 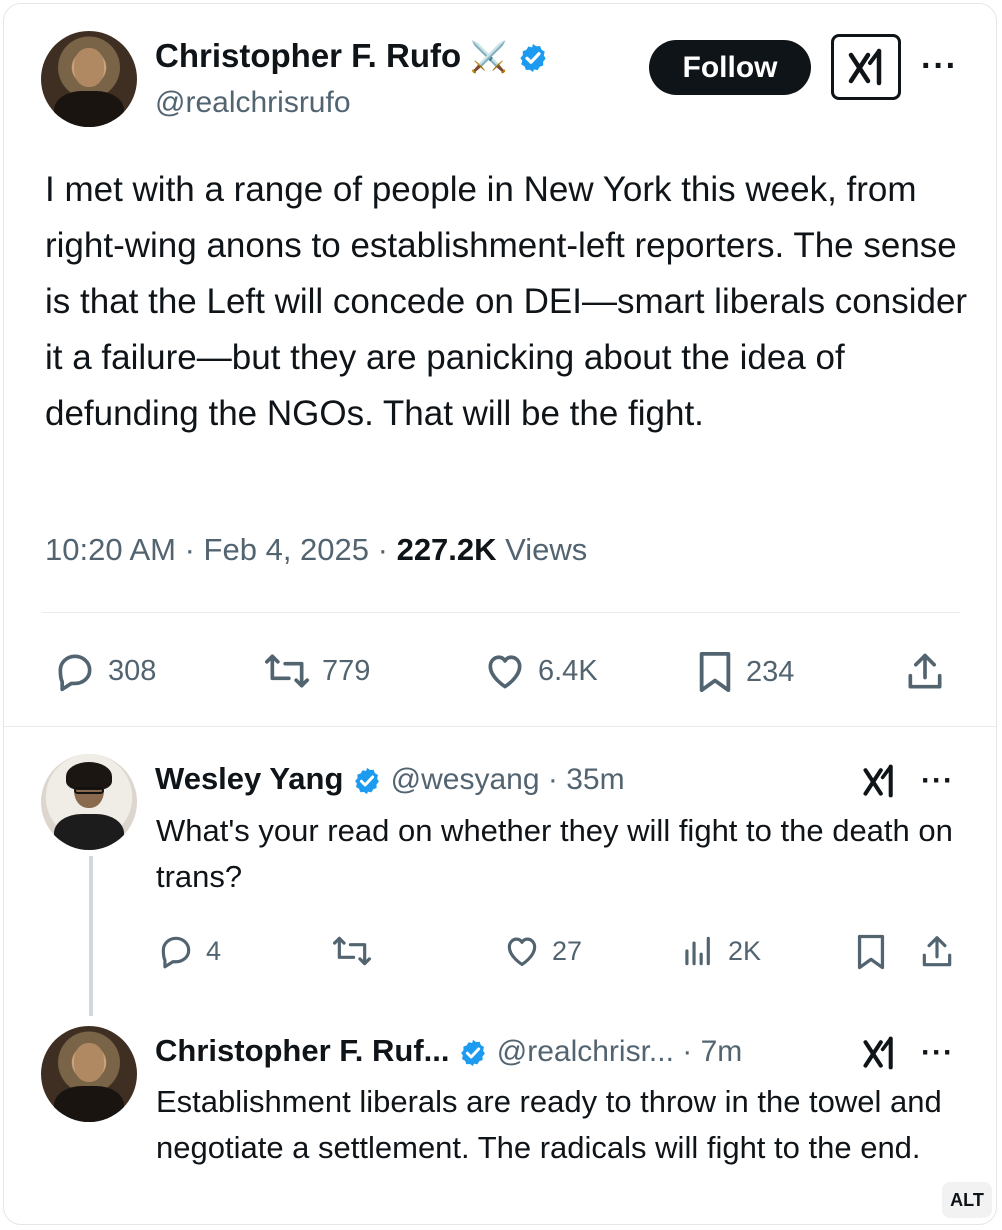 I want to click on thread-connector, so click(x=91, y=936).